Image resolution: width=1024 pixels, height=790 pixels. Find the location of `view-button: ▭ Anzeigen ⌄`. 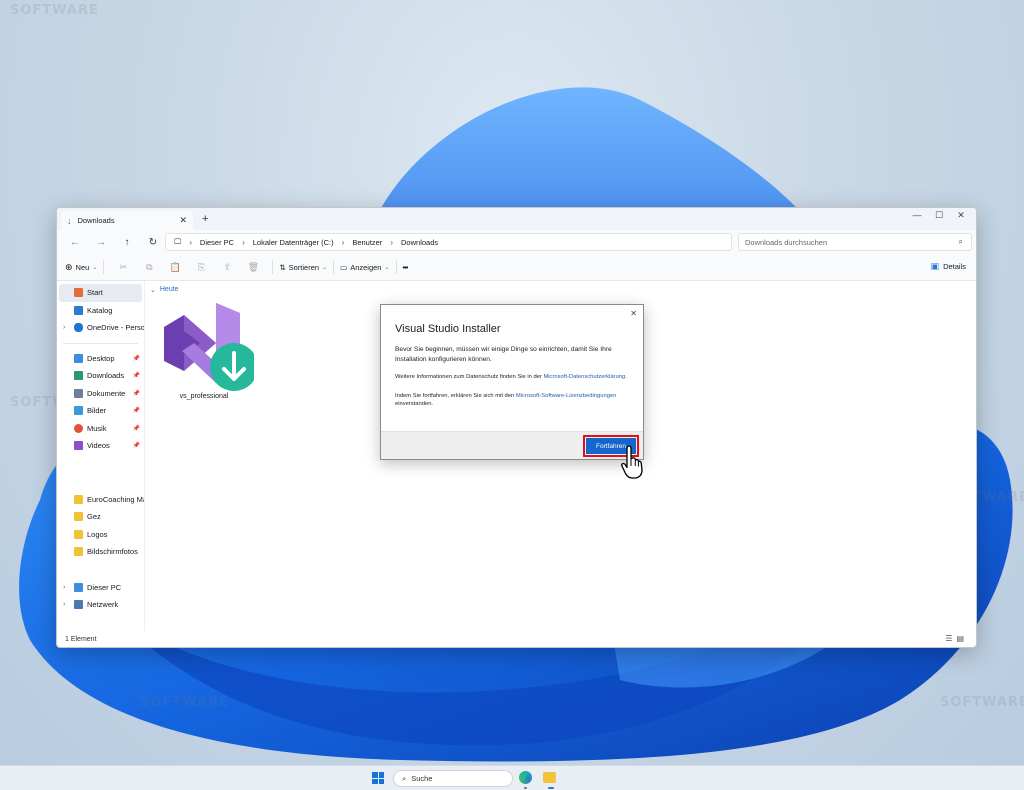

view-button: ▭ Anzeigen ⌄ is located at coordinates (364, 267).